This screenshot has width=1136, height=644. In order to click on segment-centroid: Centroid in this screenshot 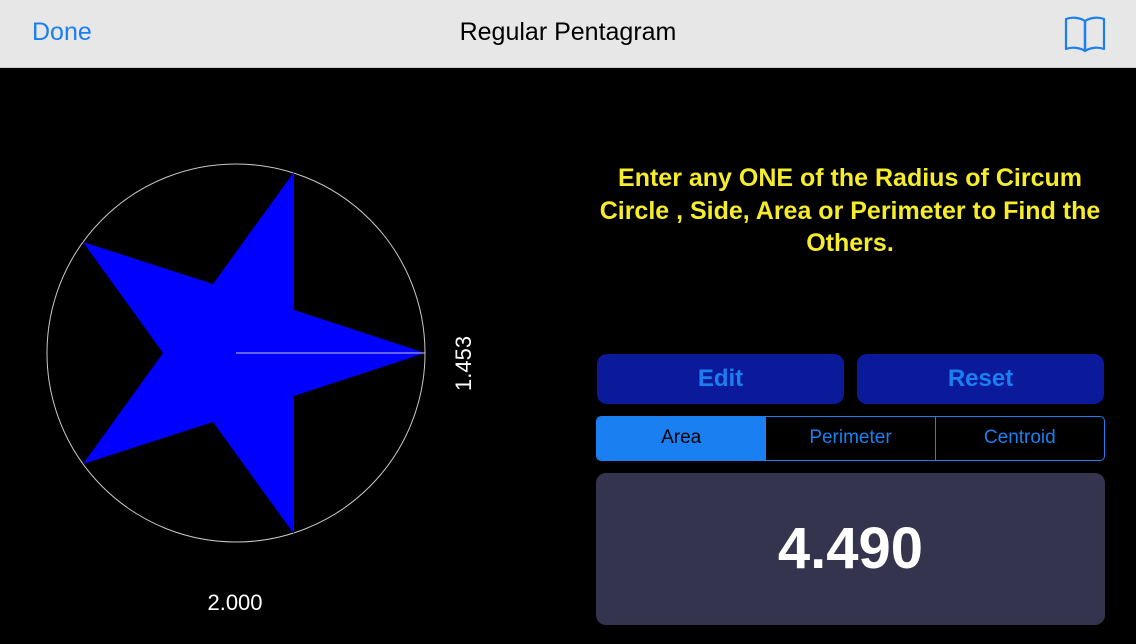, I will do `click(1019, 438)`.